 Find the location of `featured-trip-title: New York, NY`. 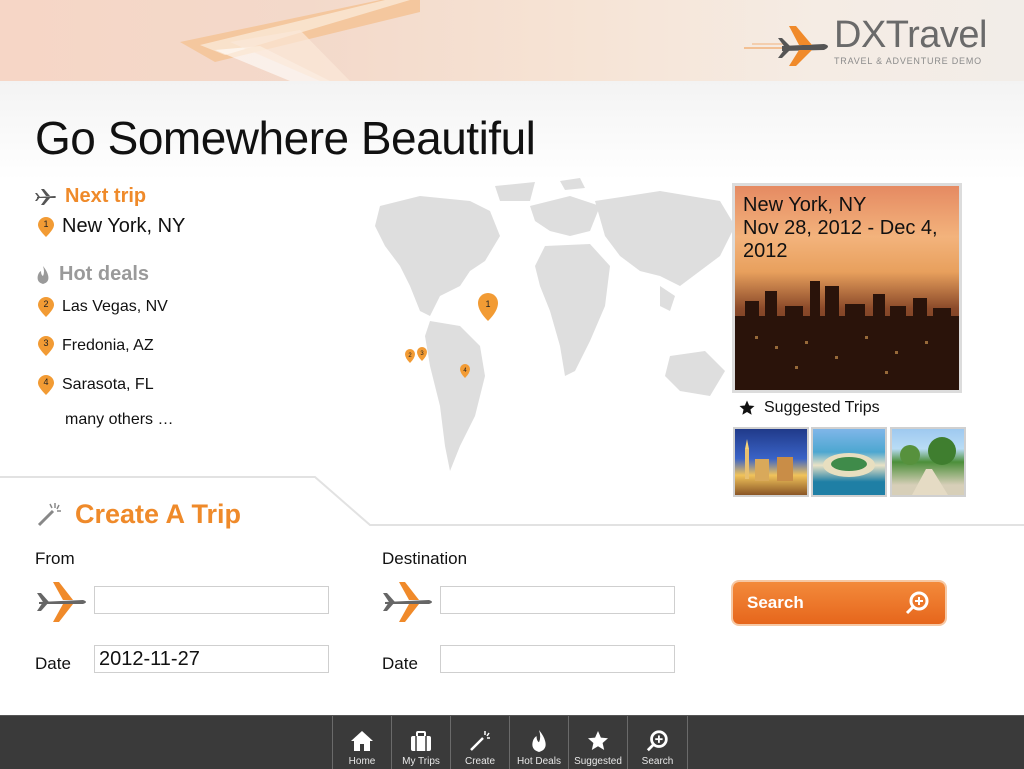

featured-trip-title: New York, NY is located at coordinates (805, 205).